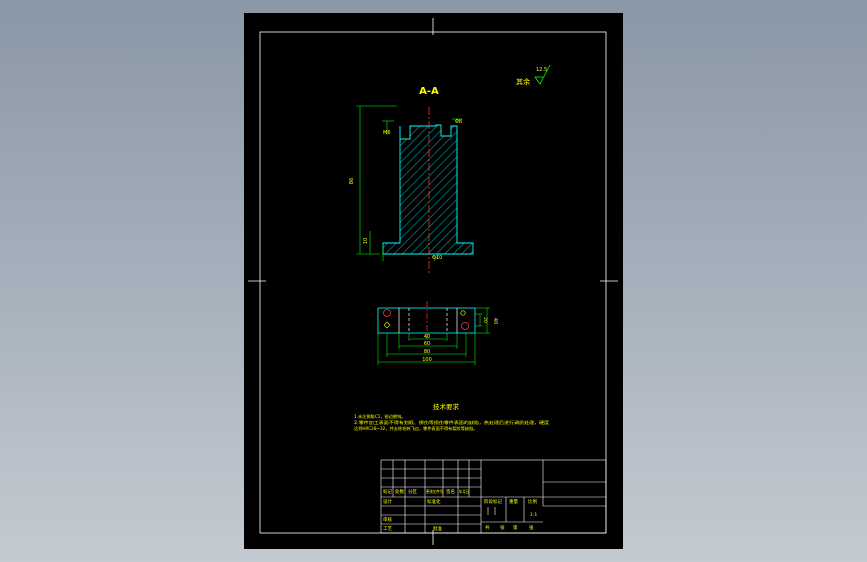 Image resolution: width=867 pixels, height=562 pixels. What do you see at coordinates (387, 501) in the screenshot?
I see `tb-designer: 设计` at bounding box center [387, 501].